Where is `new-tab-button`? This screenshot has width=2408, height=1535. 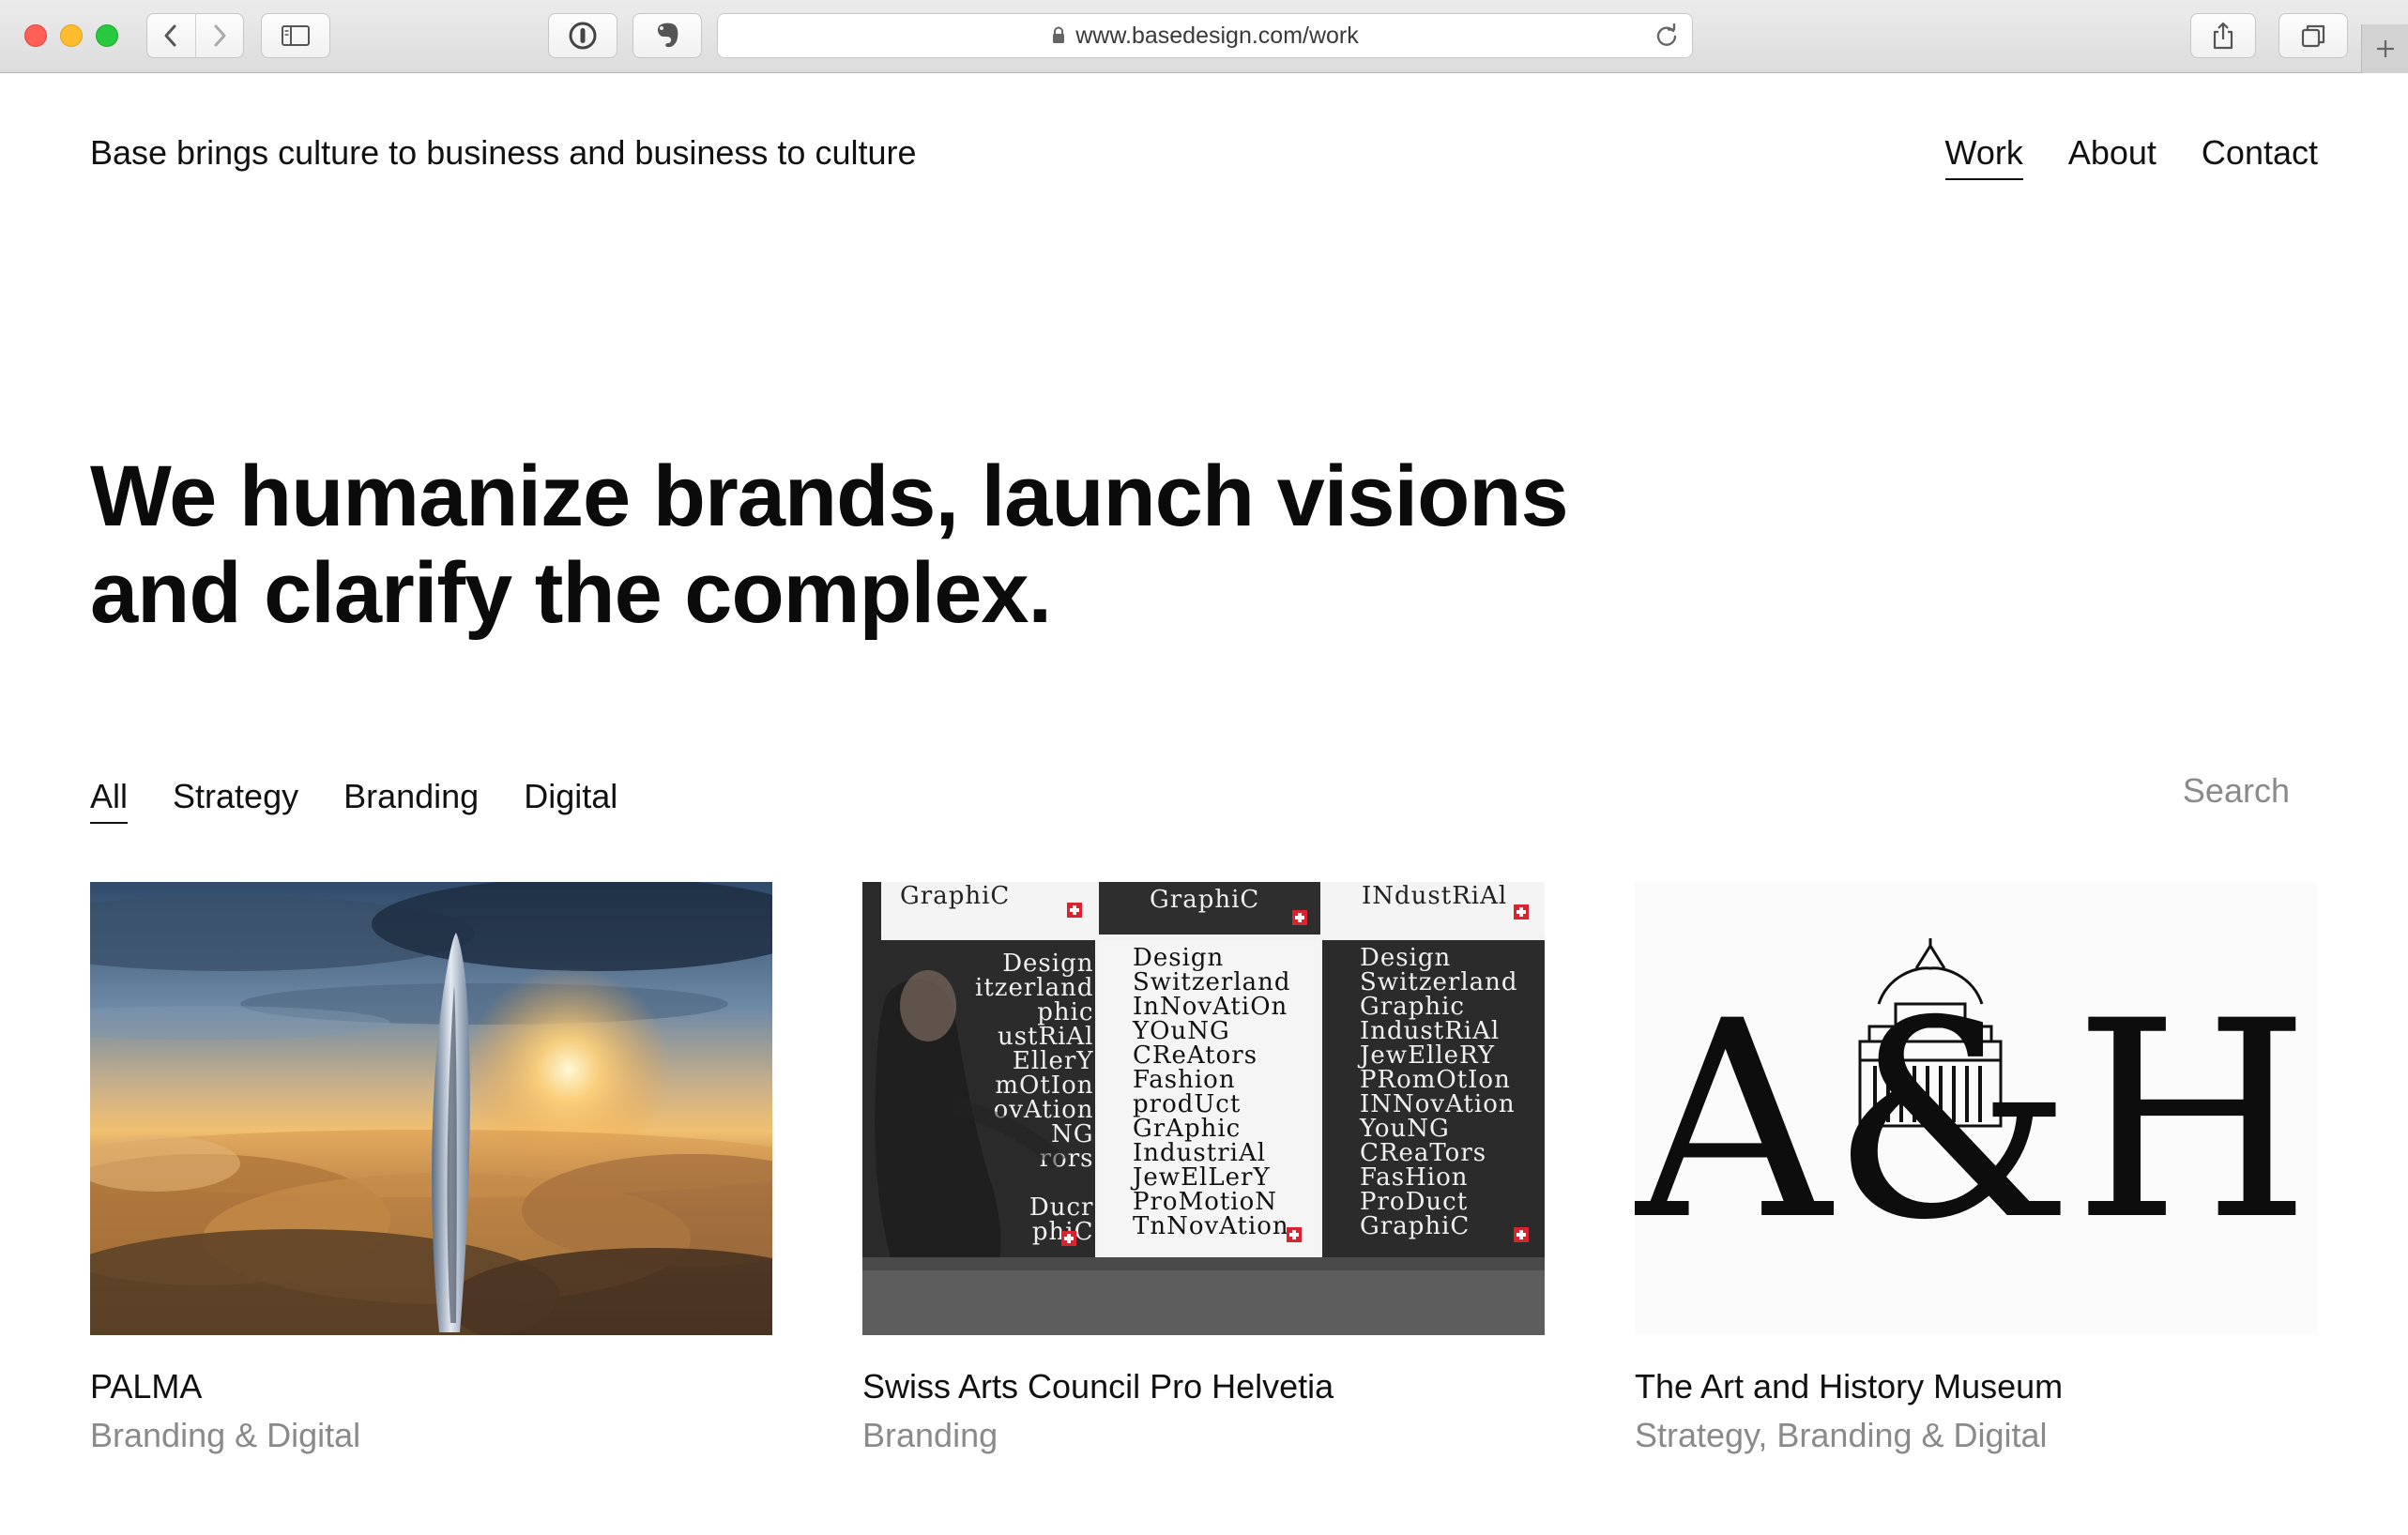 new-tab-button is located at coordinates (2384, 49).